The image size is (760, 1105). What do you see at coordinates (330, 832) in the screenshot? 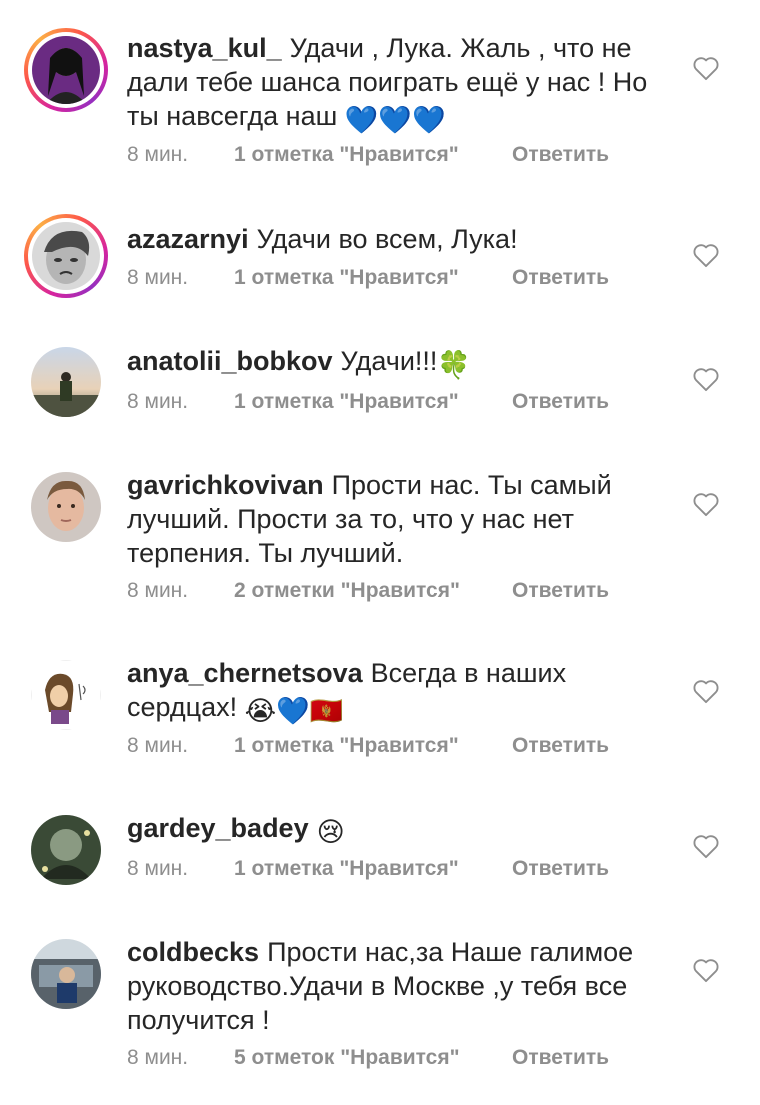
I see `emoji: 😢` at bounding box center [330, 832].